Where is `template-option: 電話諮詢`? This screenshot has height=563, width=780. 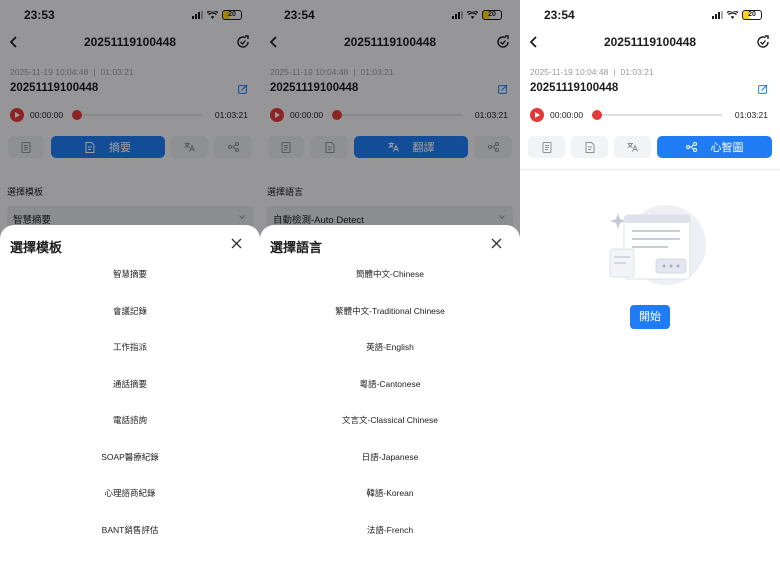
template-option: 電話諮詢 is located at coordinates (130, 420).